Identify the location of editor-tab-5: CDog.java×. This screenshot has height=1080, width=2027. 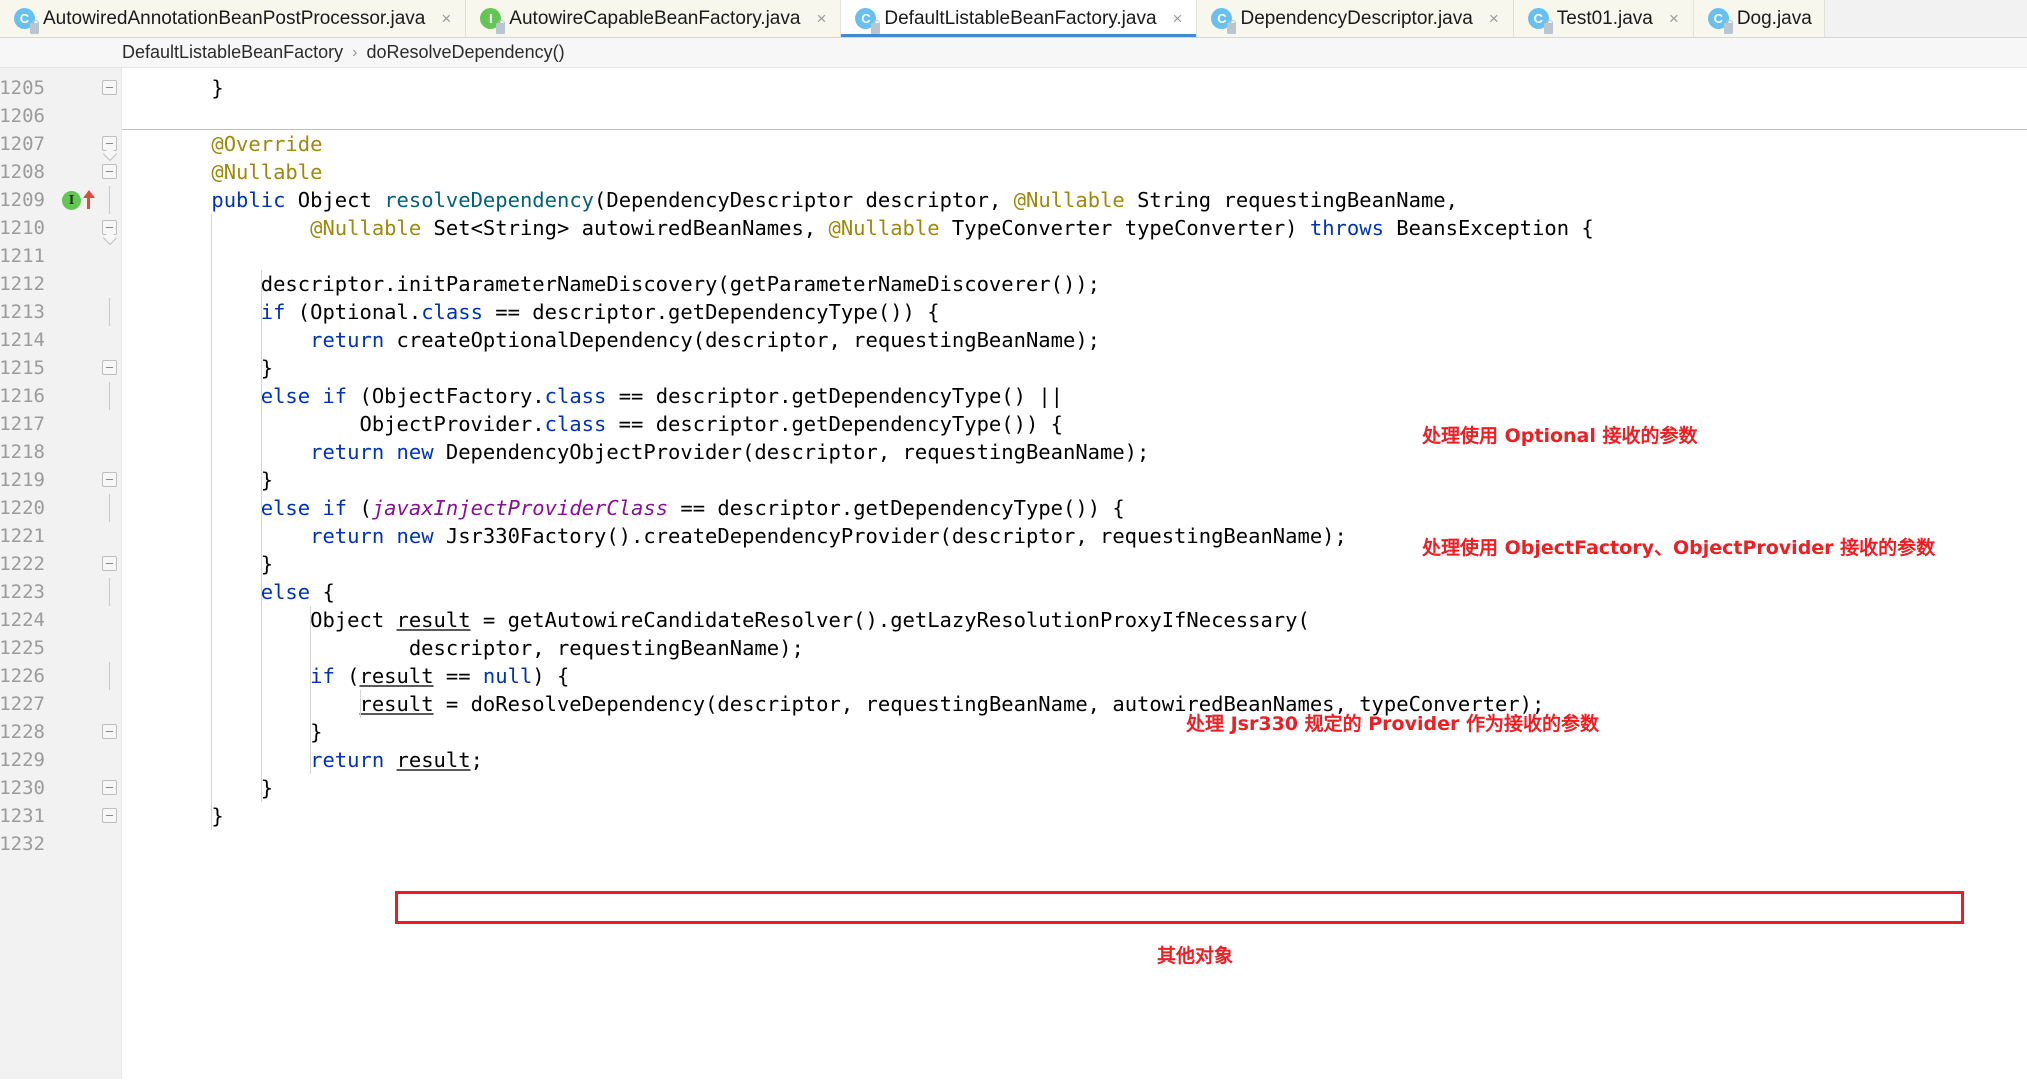
(1759, 18).